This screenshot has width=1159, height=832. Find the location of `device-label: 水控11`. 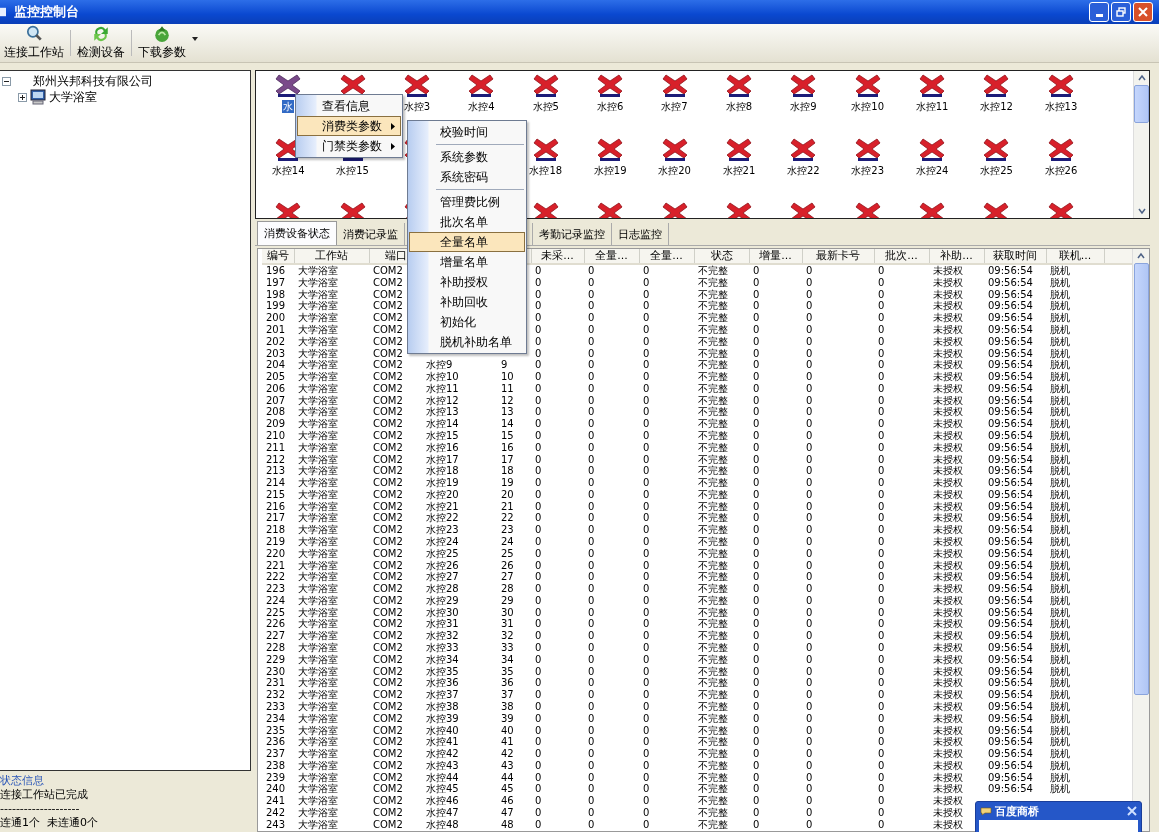

device-label: 水控11 is located at coordinates (932, 106).